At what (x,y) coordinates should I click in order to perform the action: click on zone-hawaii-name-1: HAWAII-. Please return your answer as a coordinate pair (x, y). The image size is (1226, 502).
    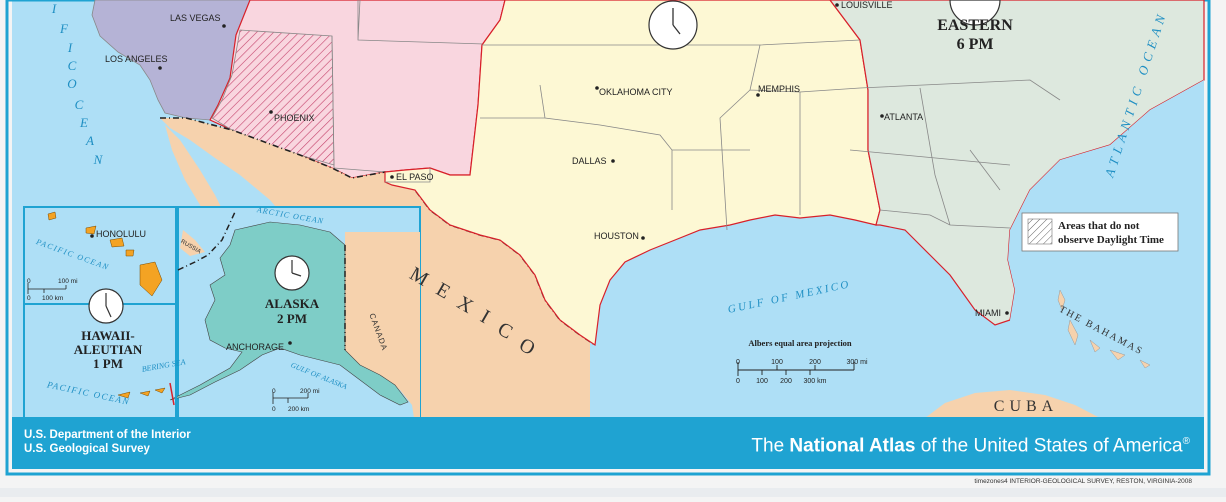
    Looking at the image, I should click on (107, 335).